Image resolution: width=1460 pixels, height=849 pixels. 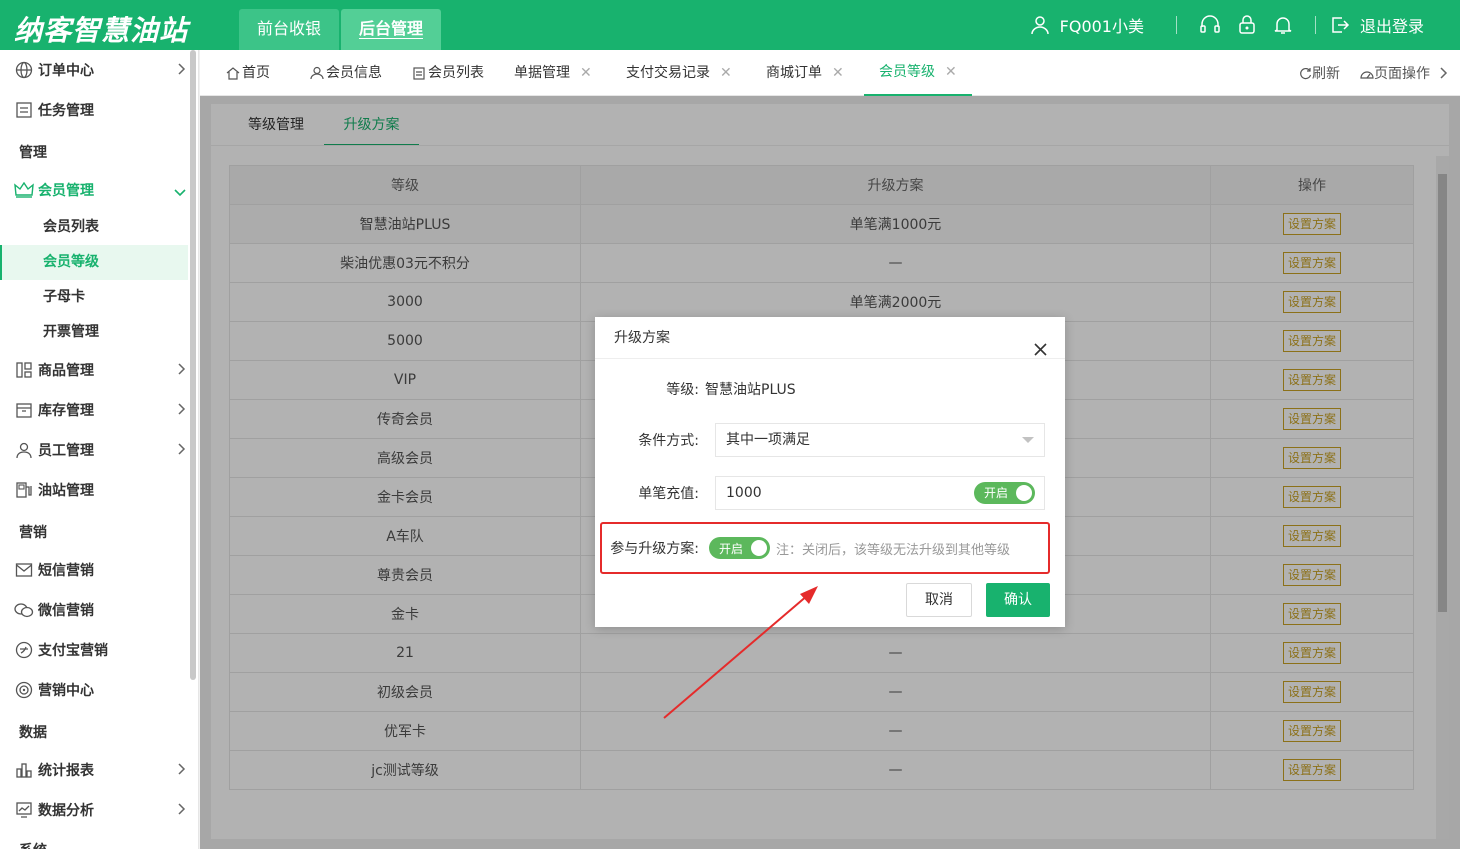 What do you see at coordinates (419, 73) in the screenshot?
I see `clipboard-icon` at bounding box center [419, 73].